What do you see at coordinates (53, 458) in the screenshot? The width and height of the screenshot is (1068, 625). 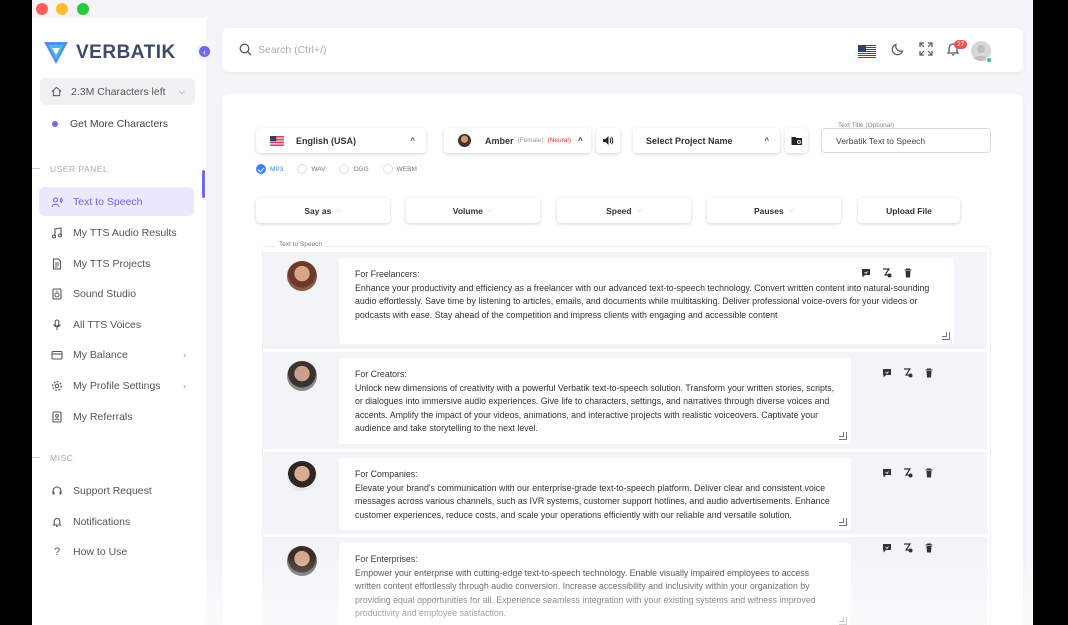 I see `section-misc: MISC` at bounding box center [53, 458].